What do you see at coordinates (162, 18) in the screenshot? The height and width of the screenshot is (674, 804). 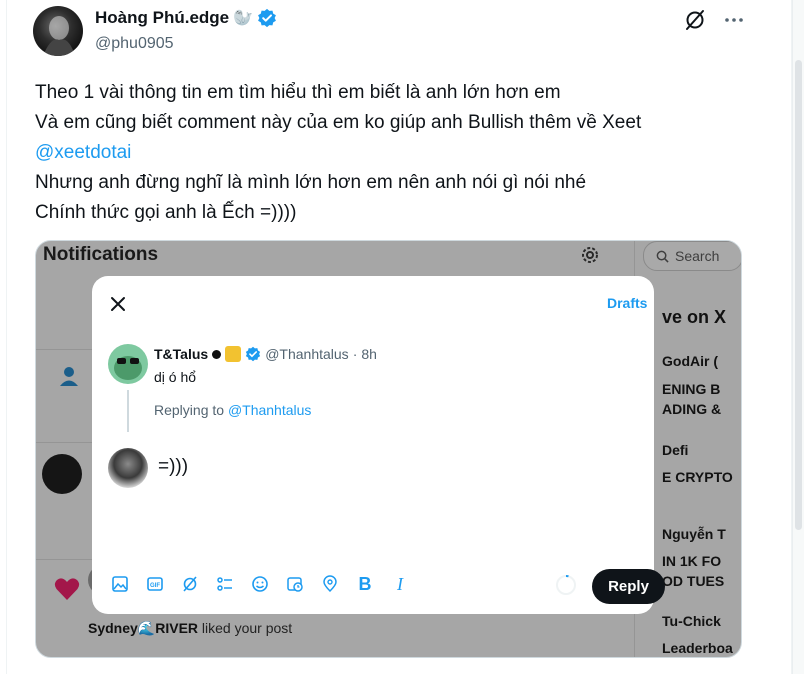 I see `author-display-name: Hoàng Phú.edge` at bounding box center [162, 18].